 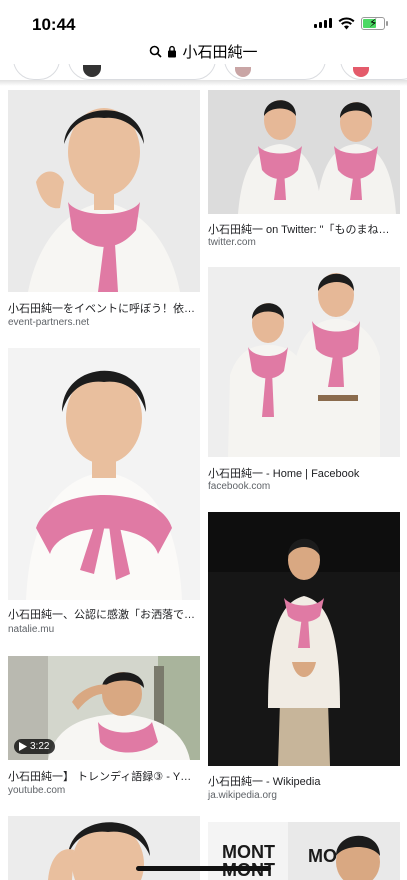 What do you see at coordinates (264, 782) in the screenshot?
I see `result-caption: 小石田純一 - Wikipedia` at bounding box center [264, 782].